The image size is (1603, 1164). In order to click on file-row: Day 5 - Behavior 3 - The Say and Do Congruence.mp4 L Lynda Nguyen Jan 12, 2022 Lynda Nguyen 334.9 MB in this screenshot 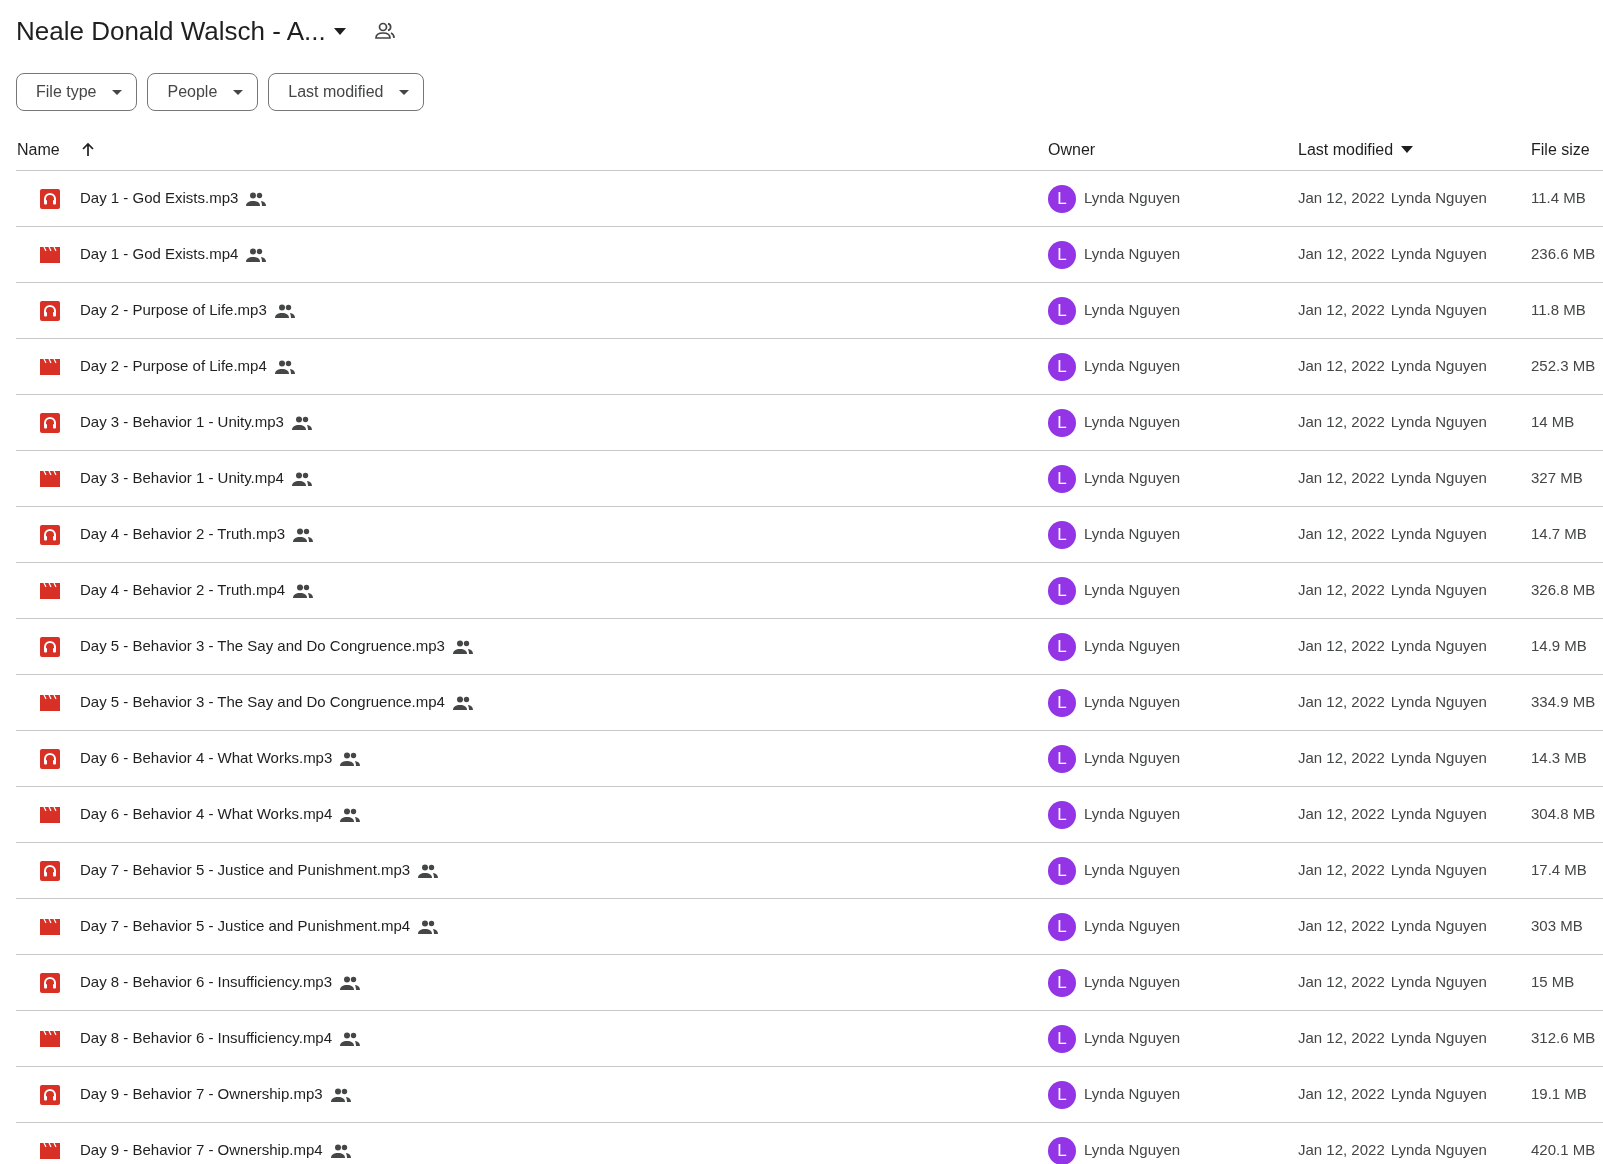, I will do `click(809, 703)`.